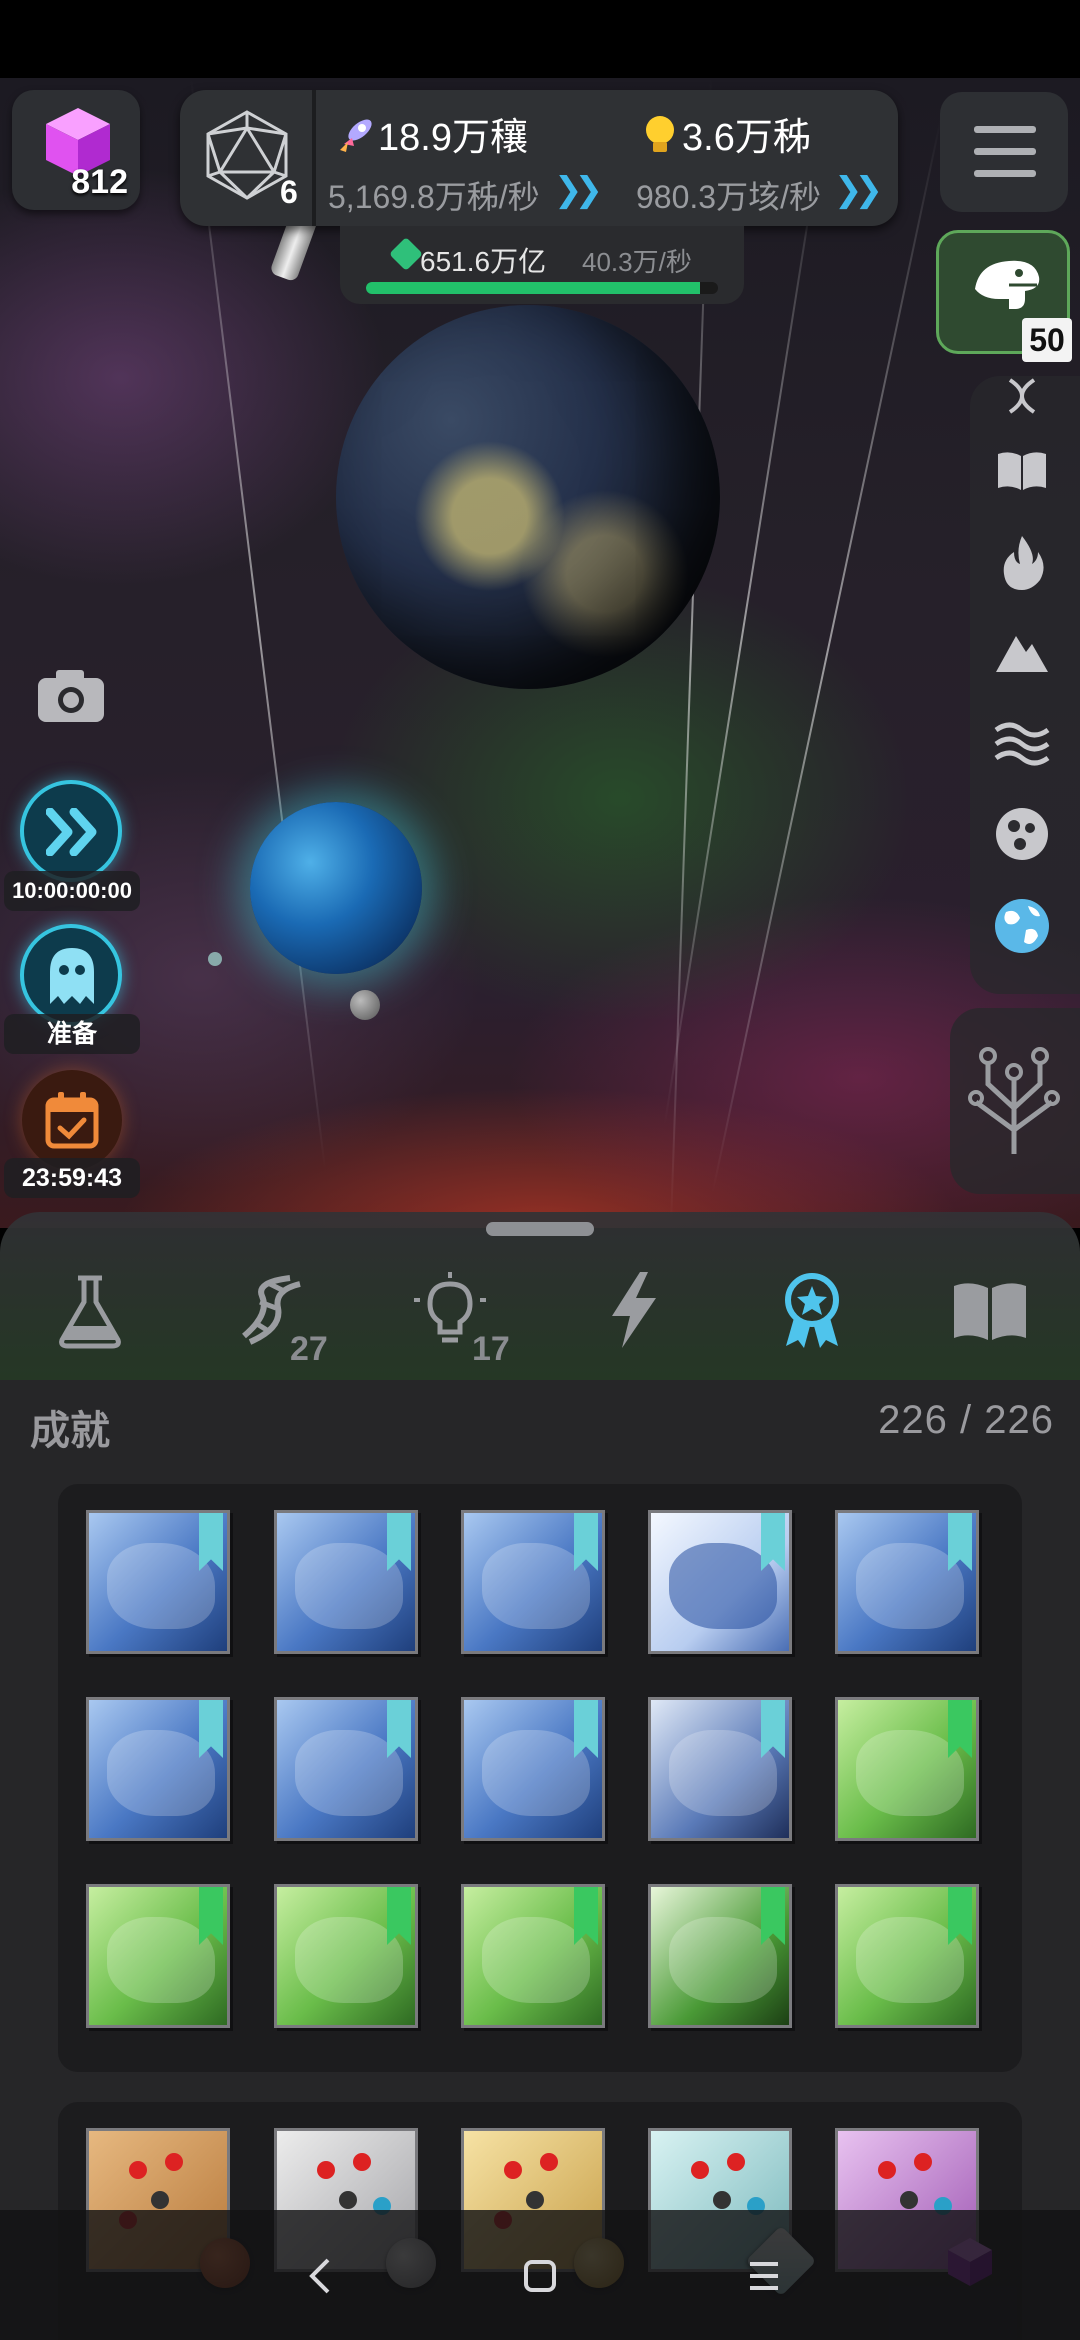 The image size is (1080, 2340). Describe the element at coordinates (1047, 340) in the screenshot. I see `dinosaur-level-badge: 50` at that location.